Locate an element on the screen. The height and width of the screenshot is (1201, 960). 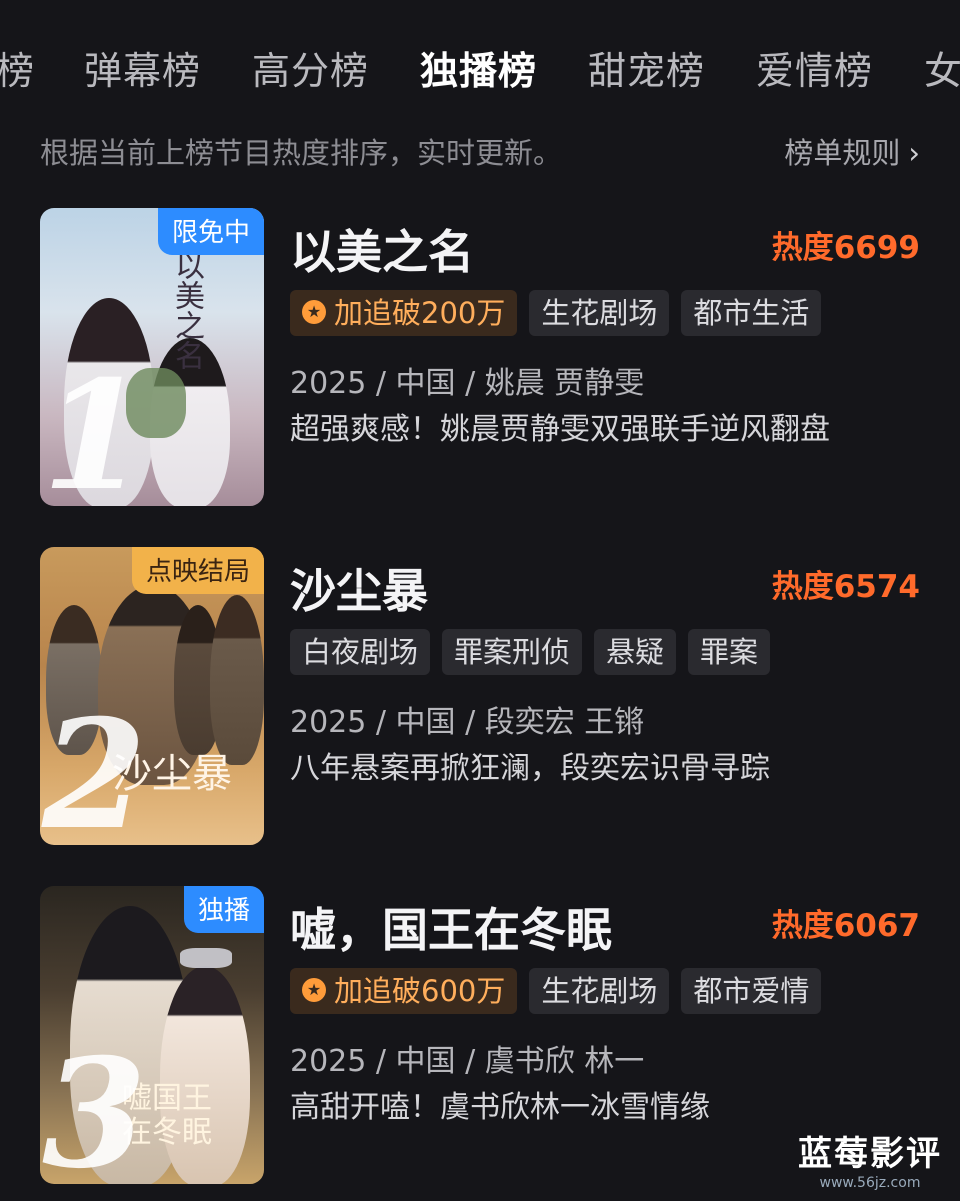
poster-title: 以美之名 is located at coordinates (186, 310).